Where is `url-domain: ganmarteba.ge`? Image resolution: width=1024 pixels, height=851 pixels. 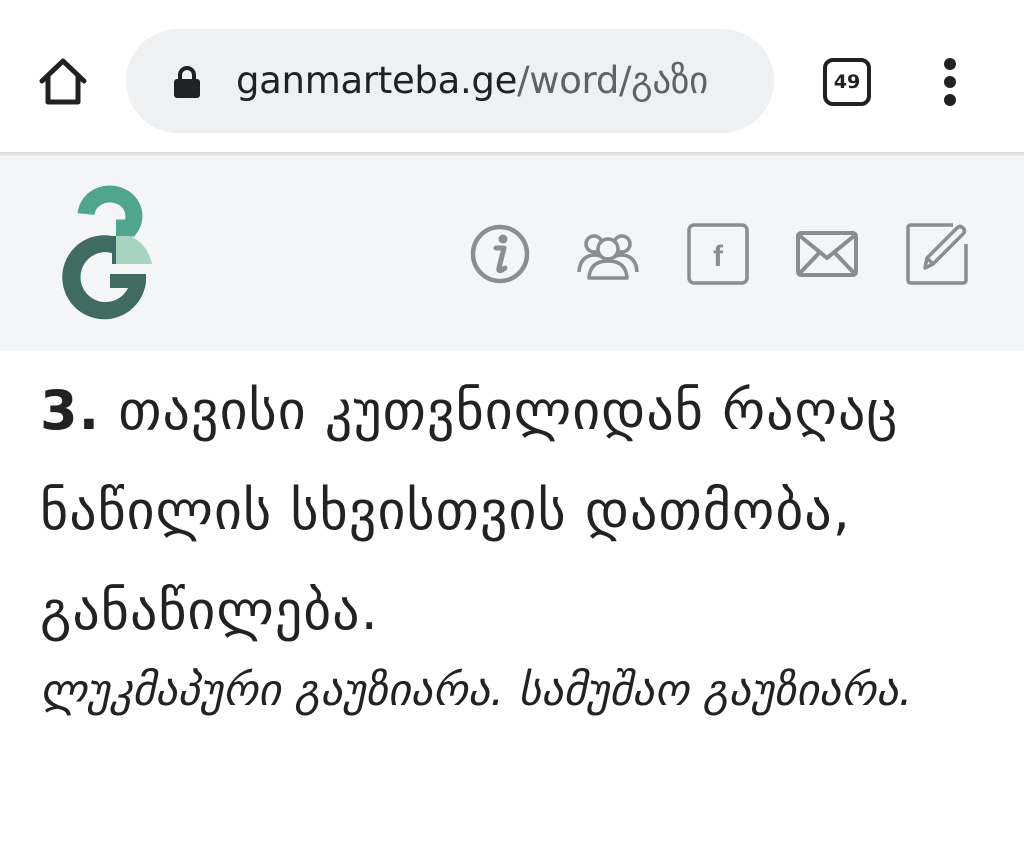
url-domain: ganmarteba.ge is located at coordinates (377, 80).